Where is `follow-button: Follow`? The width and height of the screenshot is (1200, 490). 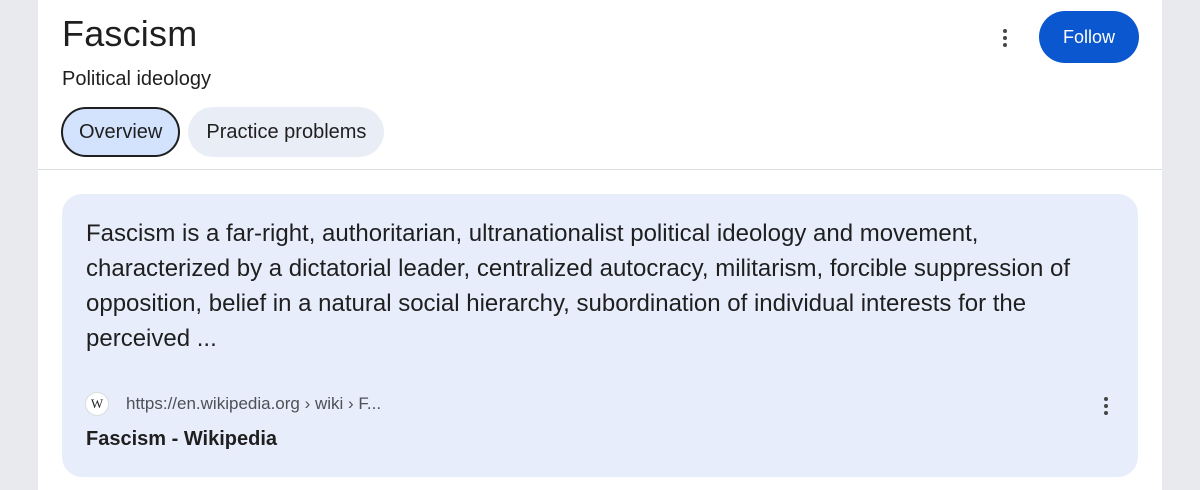 follow-button: Follow is located at coordinates (1089, 37).